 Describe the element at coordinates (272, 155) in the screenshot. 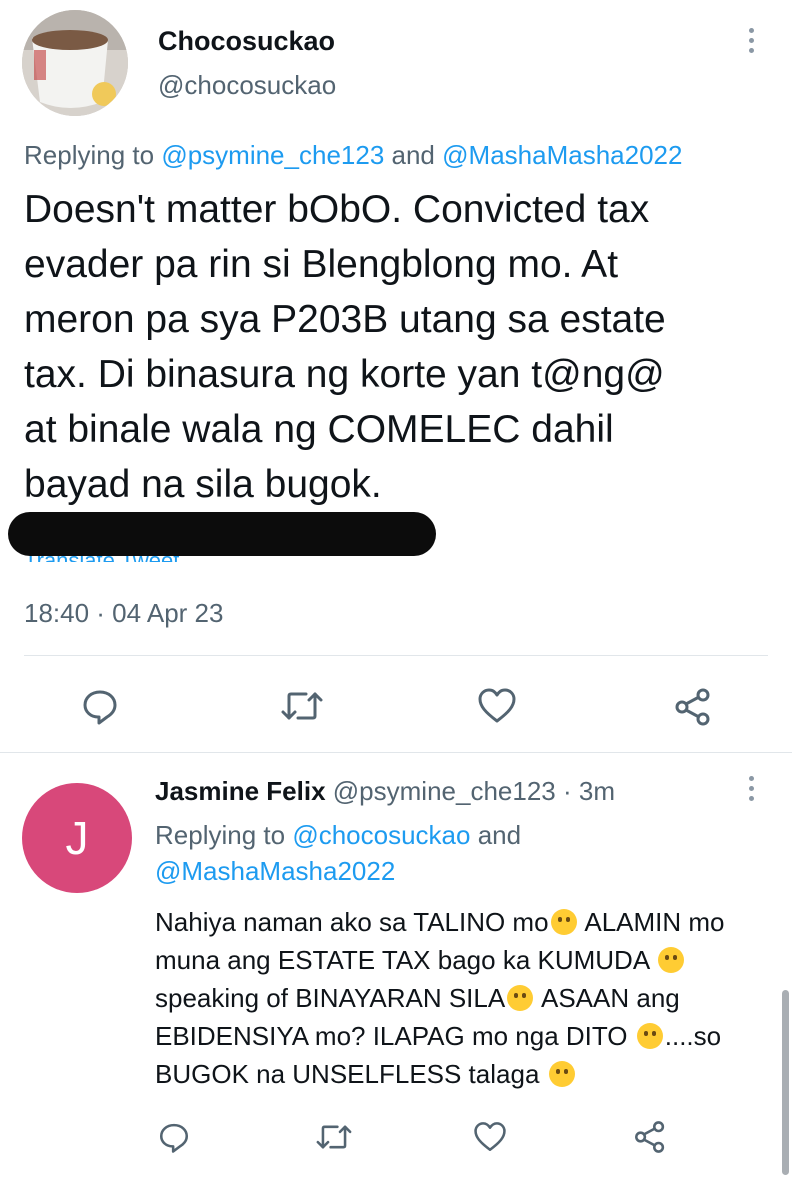

I see `mention-link: @psymine_che123` at that location.